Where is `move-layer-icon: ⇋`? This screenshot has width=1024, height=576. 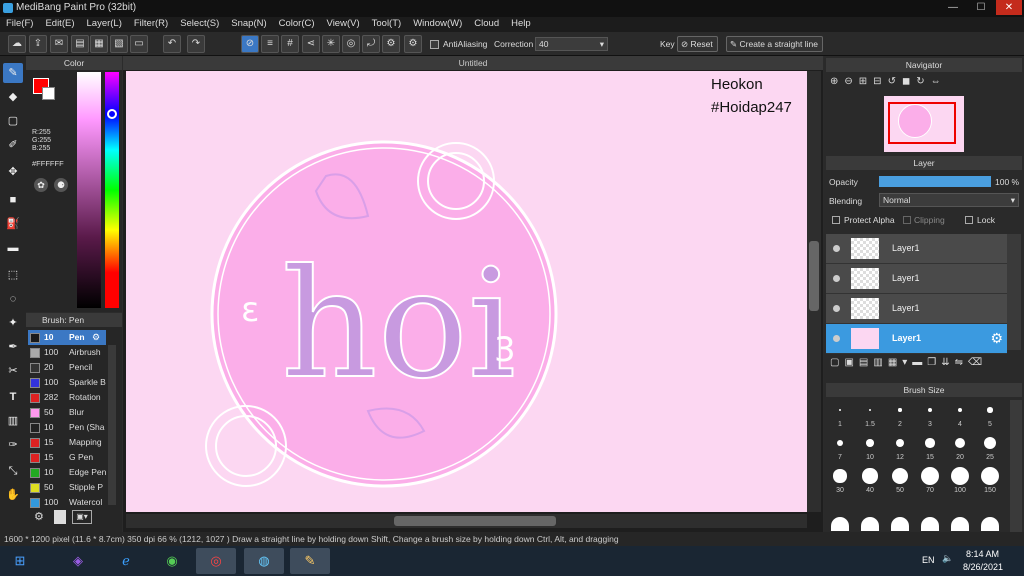 move-layer-icon: ⇋ is located at coordinates (961, 362).